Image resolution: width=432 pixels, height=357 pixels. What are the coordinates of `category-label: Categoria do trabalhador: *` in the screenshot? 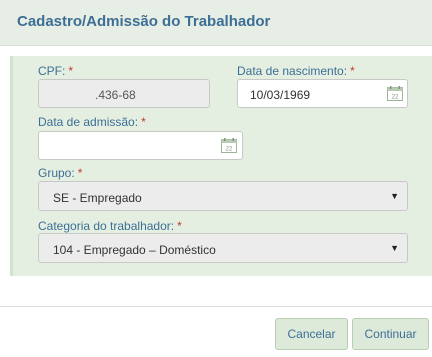 It's located at (110, 226).